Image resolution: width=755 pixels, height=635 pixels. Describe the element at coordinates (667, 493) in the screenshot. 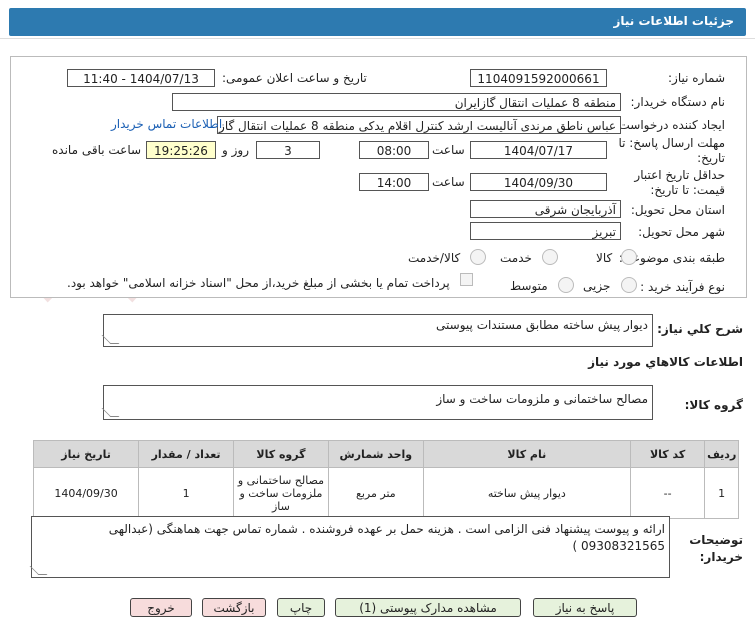

I see `cell-goods-code: --` at that location.